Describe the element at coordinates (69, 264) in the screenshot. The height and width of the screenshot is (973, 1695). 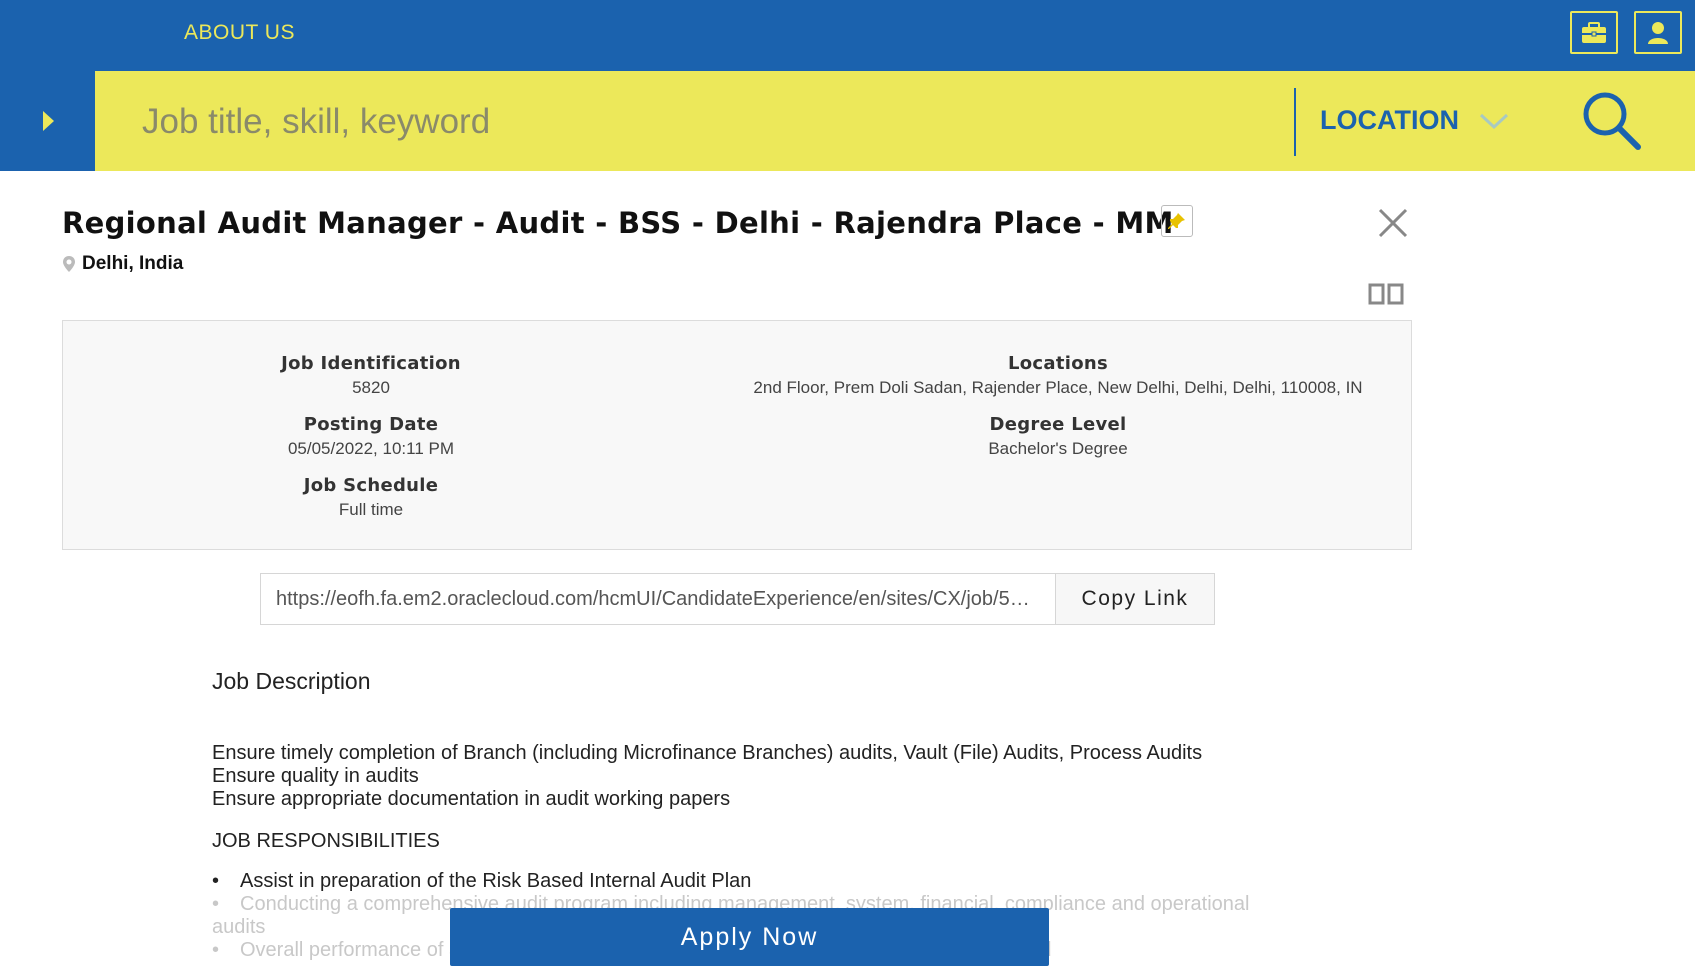
I see `map-pin-icon` at that location.